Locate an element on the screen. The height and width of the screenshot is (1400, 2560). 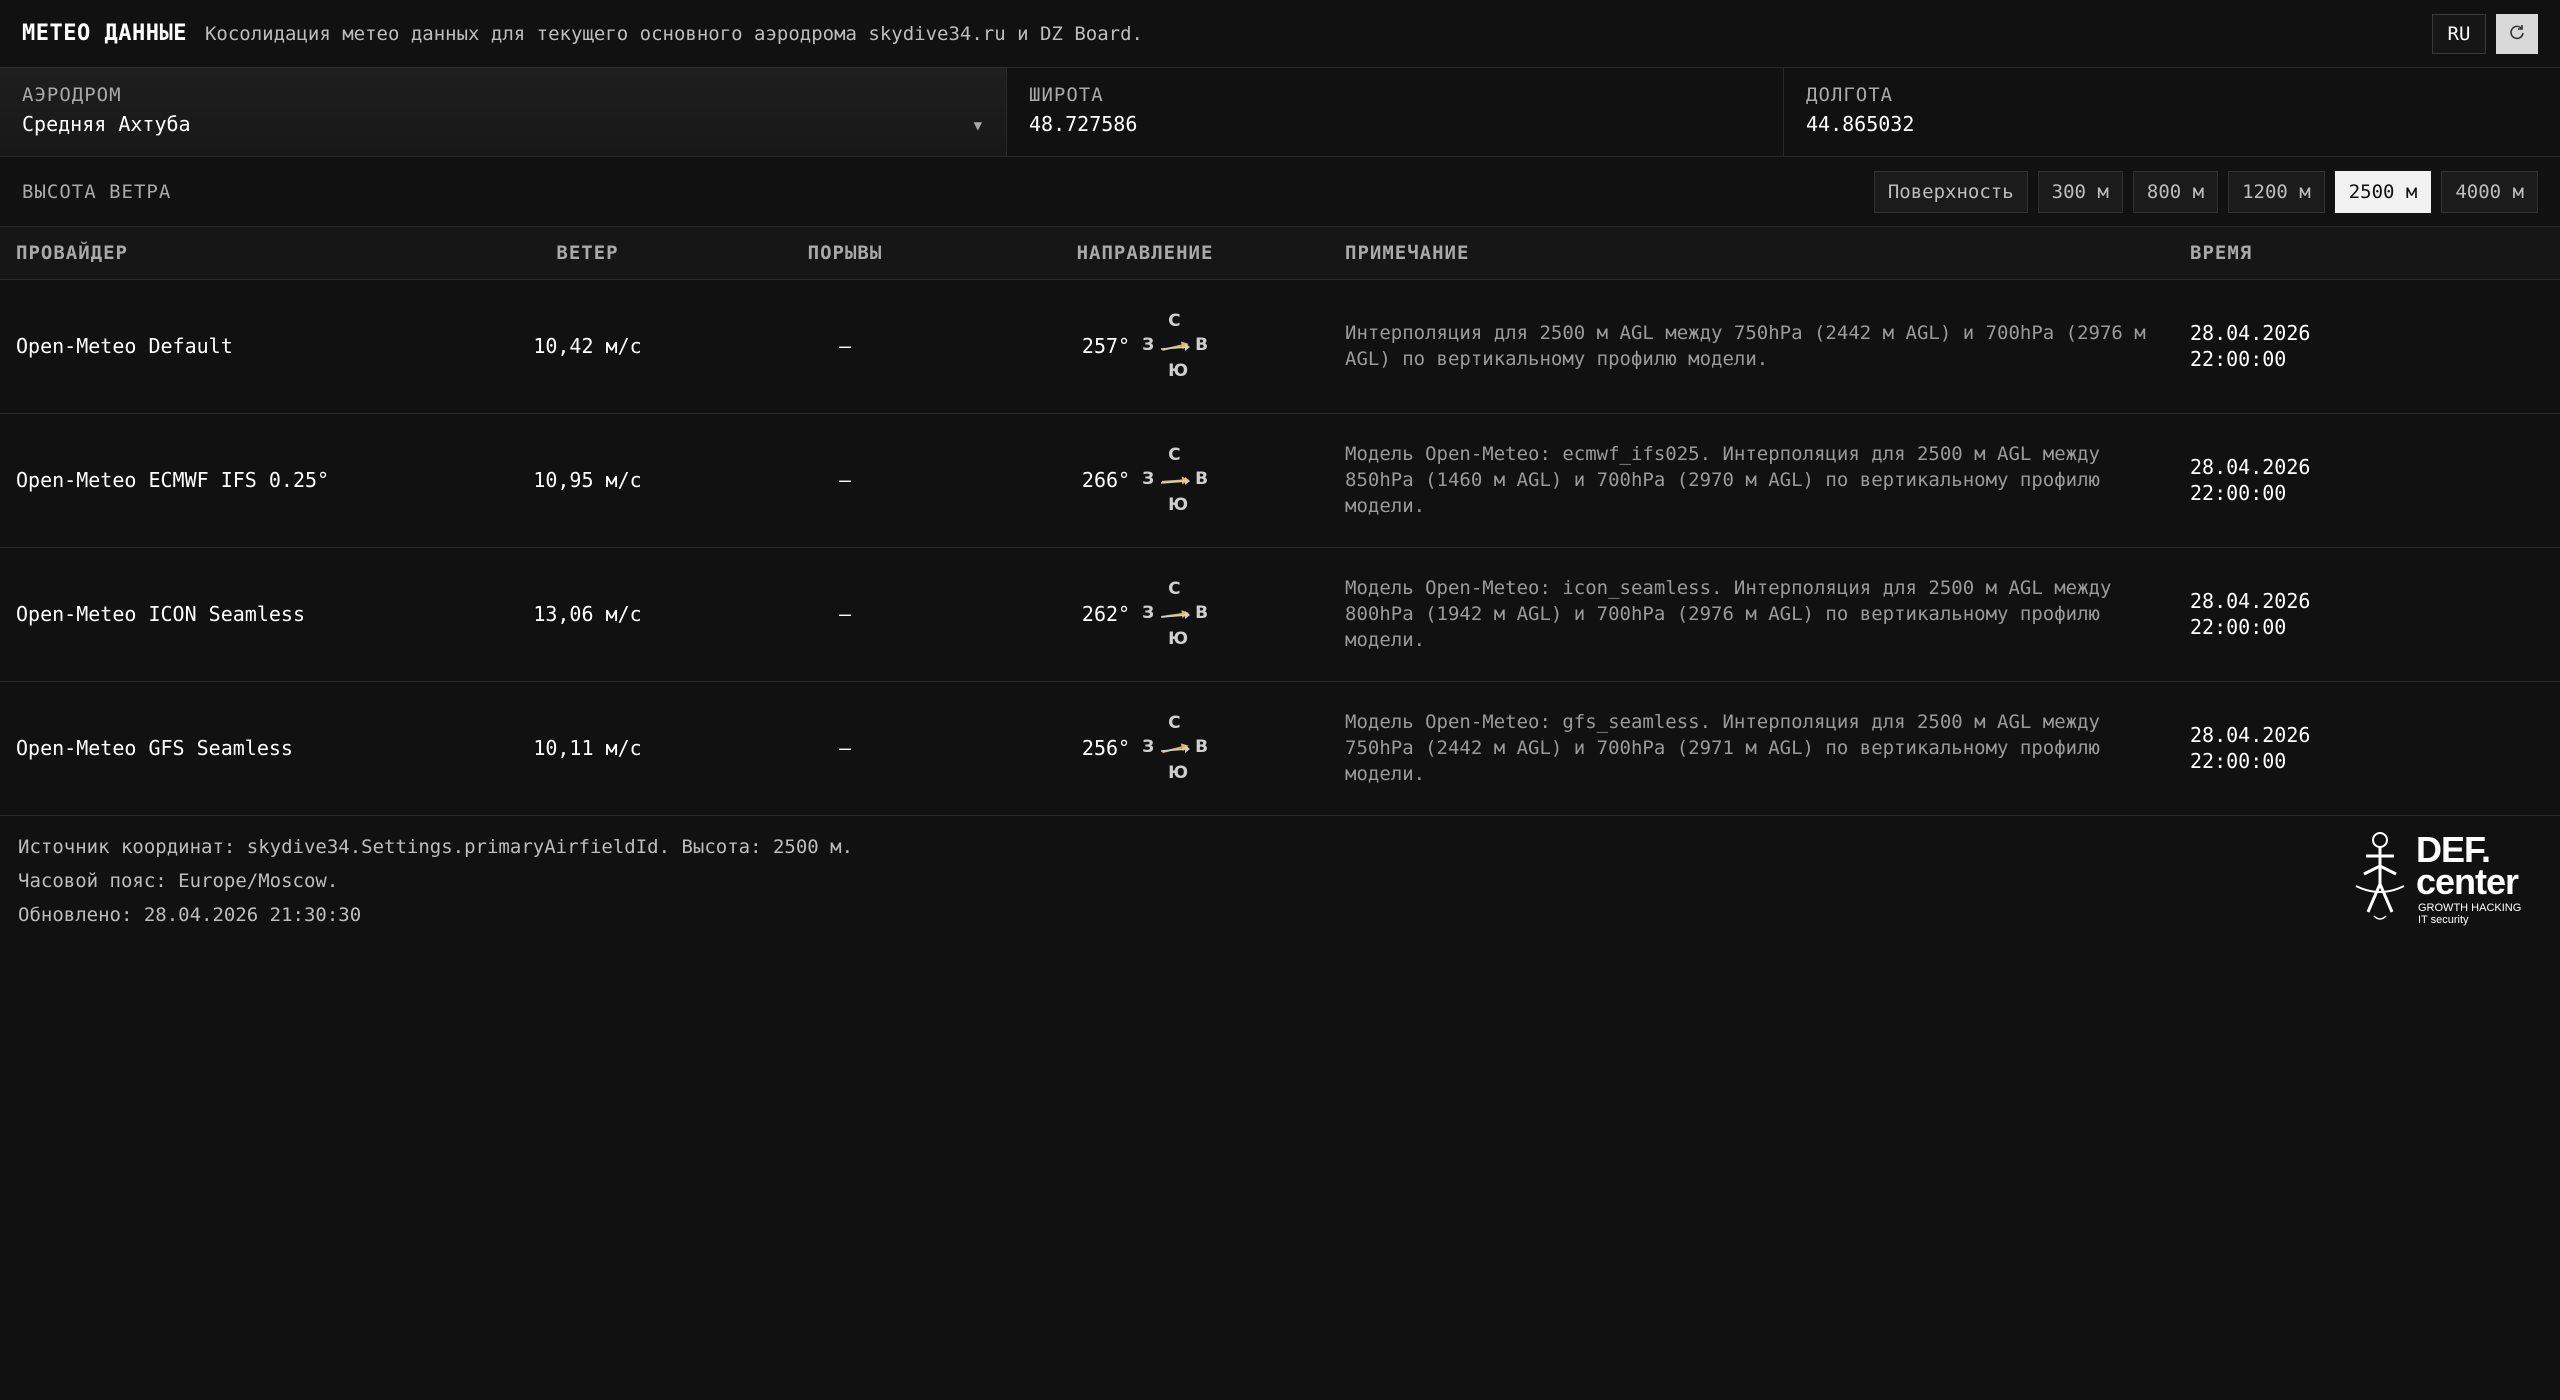
header-wind: ВЕТЕР is located at coordinates (587, 253).